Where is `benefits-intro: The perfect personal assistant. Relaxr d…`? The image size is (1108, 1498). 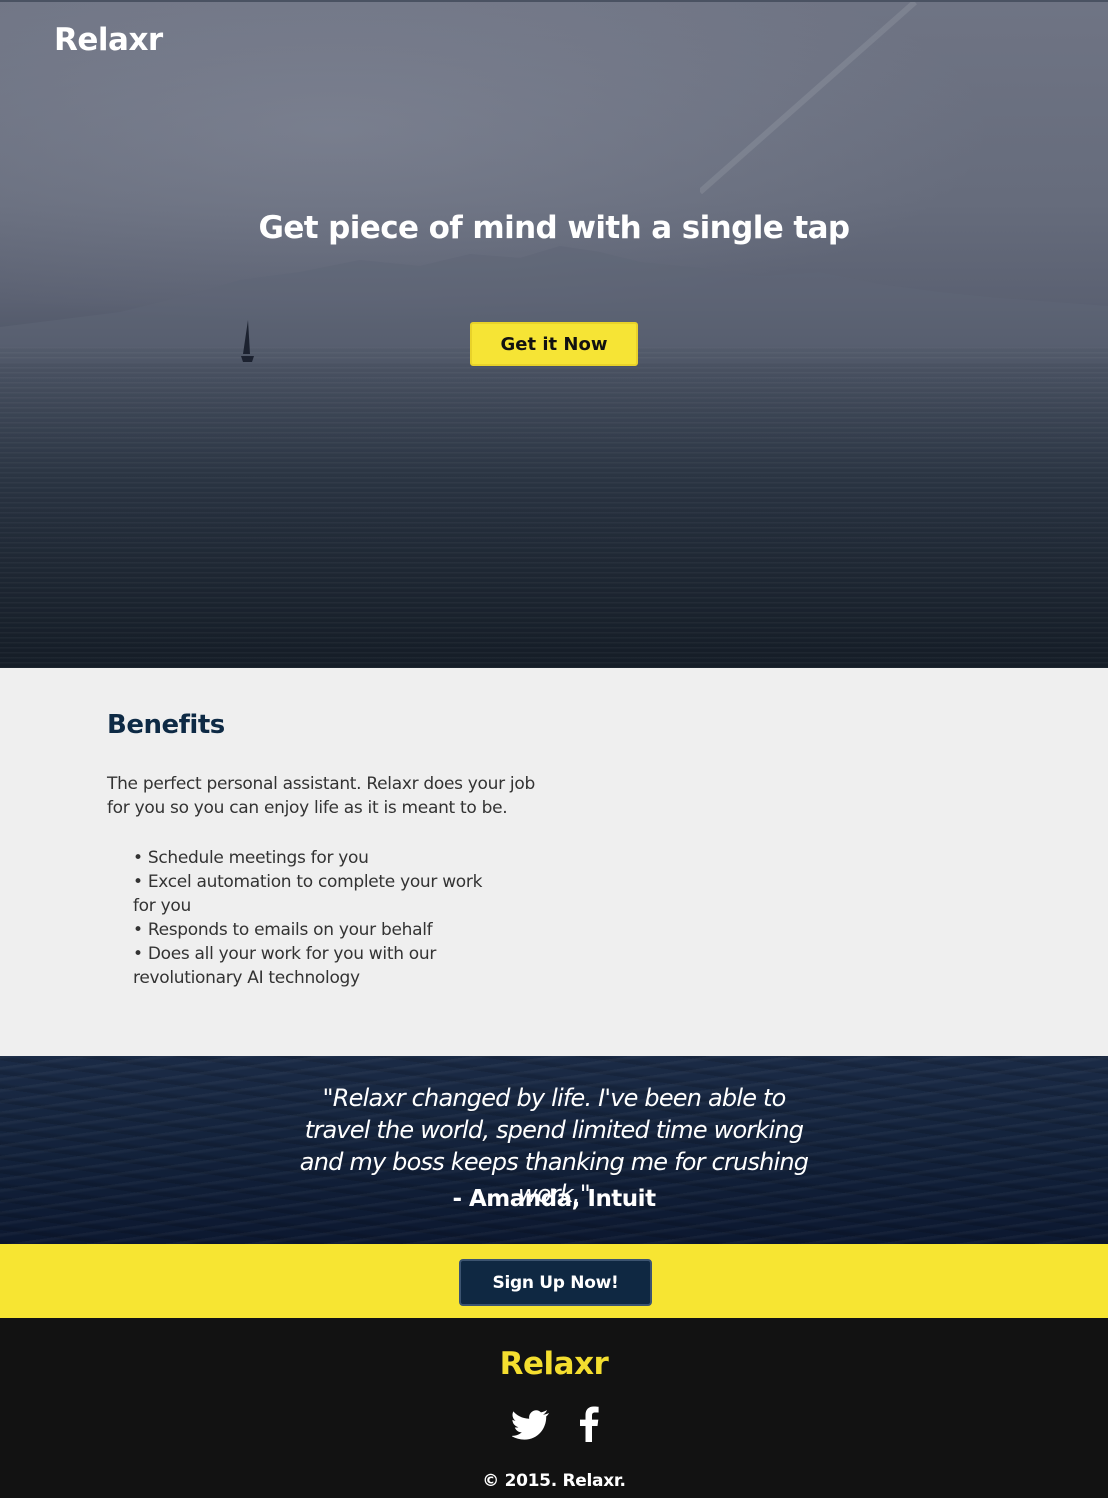
benefits-intro: The perfect personal assistant. Relaxr d… is located at coordinates (321, 796).